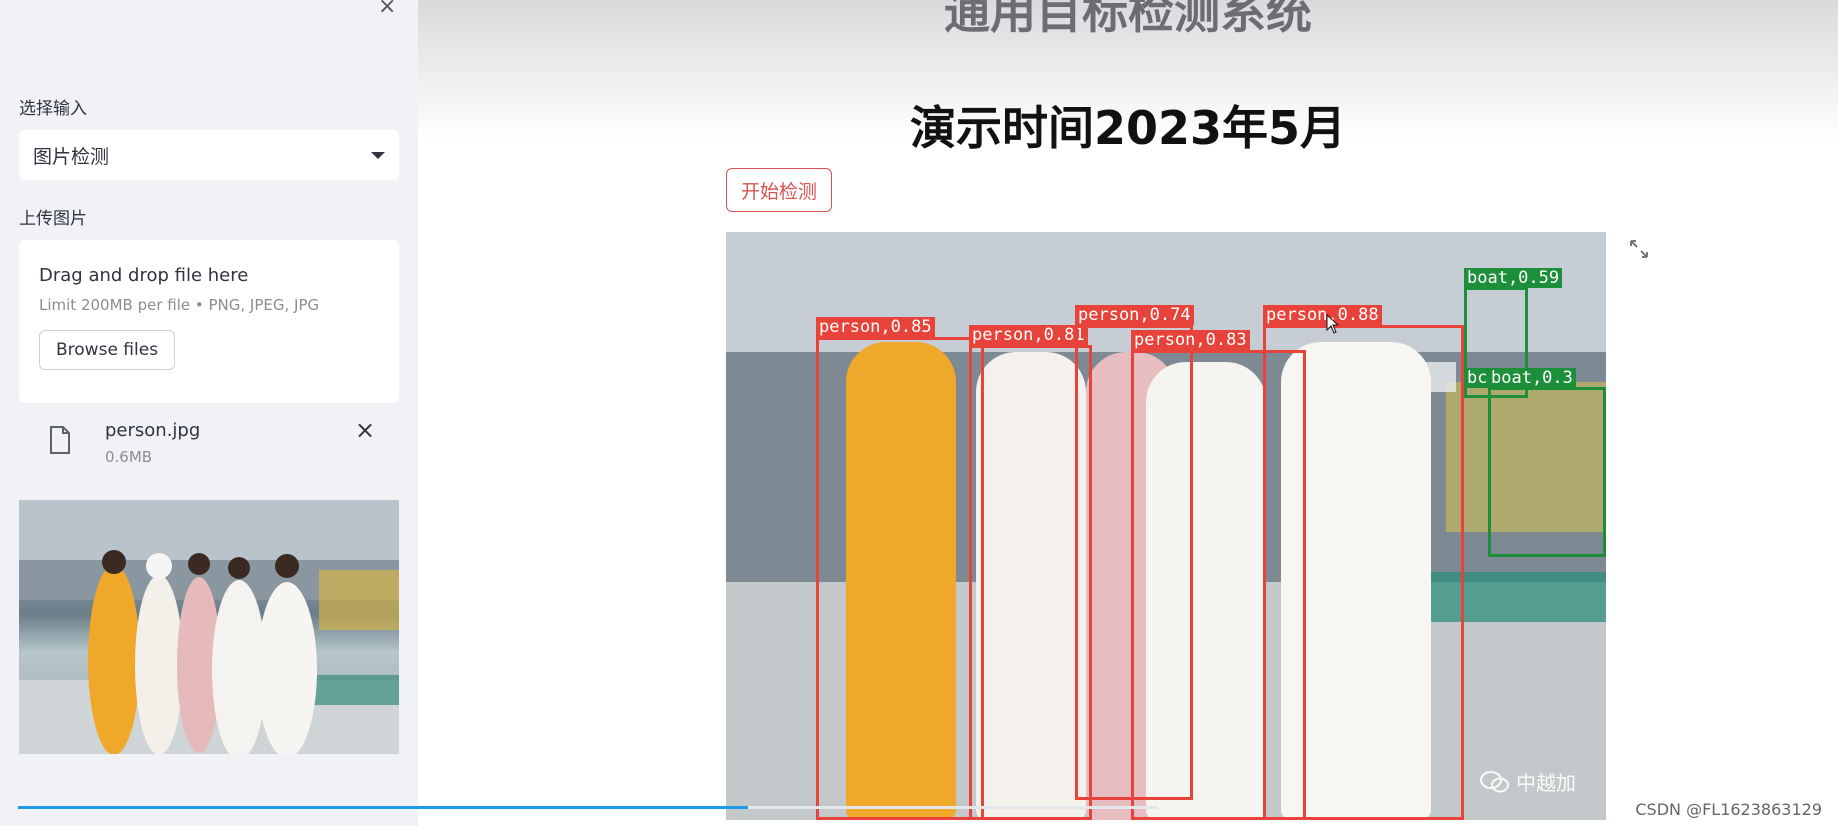 The image size is (1838, 826). I want to click on wechat-icon, so click(1494, 781).